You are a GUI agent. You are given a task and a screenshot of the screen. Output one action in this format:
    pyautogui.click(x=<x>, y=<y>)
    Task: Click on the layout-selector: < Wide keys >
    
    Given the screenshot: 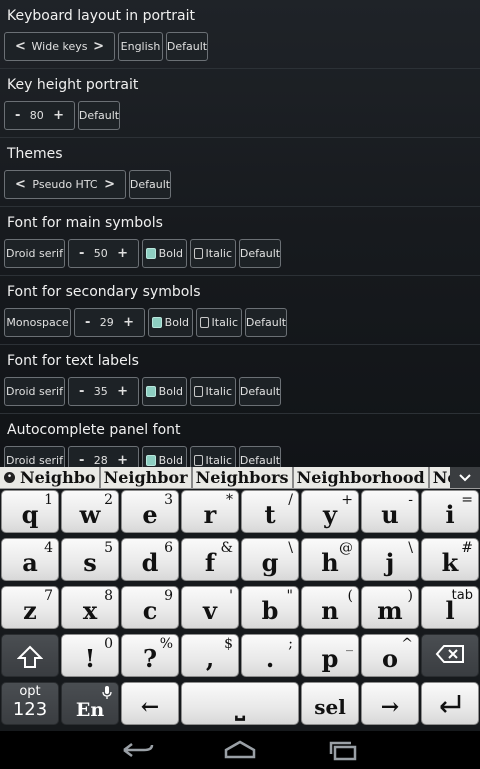 What is the action you would take?
    pyautogui.click(x=59, y=46)
    